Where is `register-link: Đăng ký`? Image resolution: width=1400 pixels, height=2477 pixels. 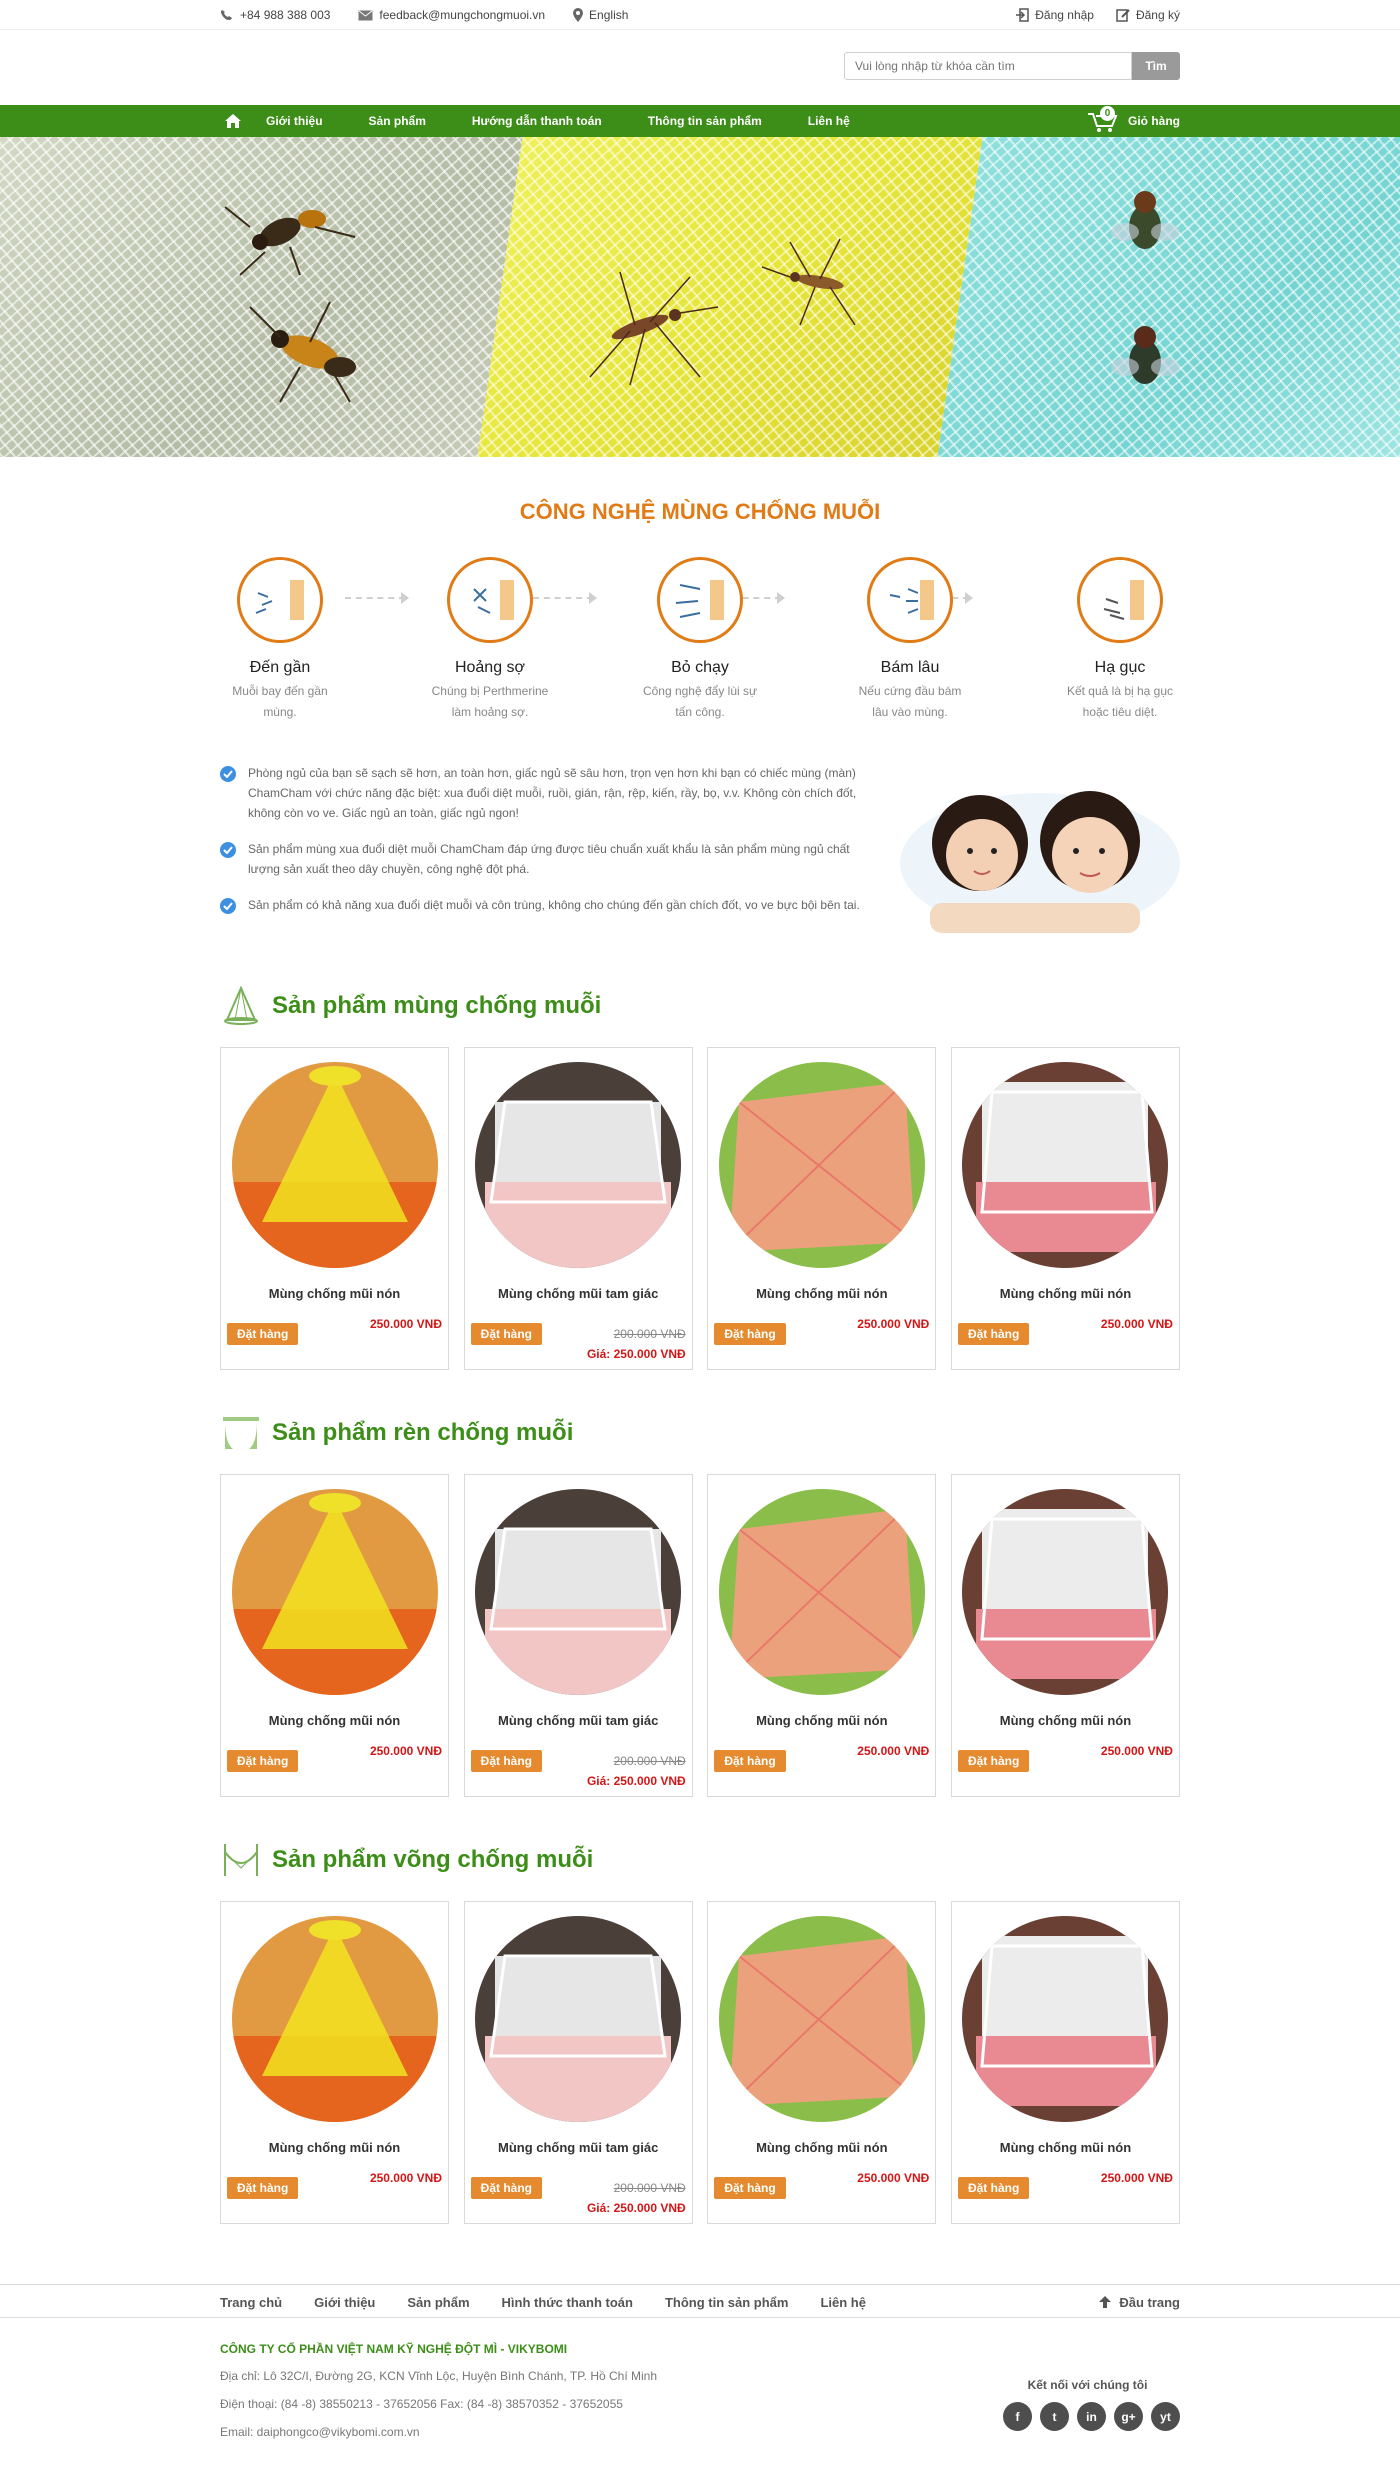 register-link: Đăng ký is located at coordinates (1148, 15).